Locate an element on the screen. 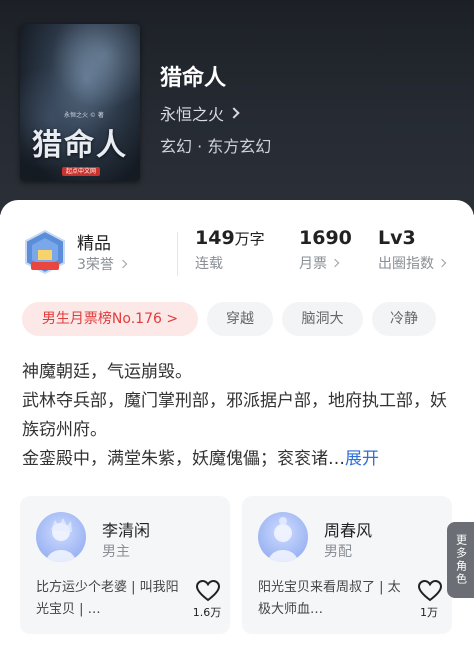  monthly-ticket-label: 月票 is located at coordinates (313, 264).